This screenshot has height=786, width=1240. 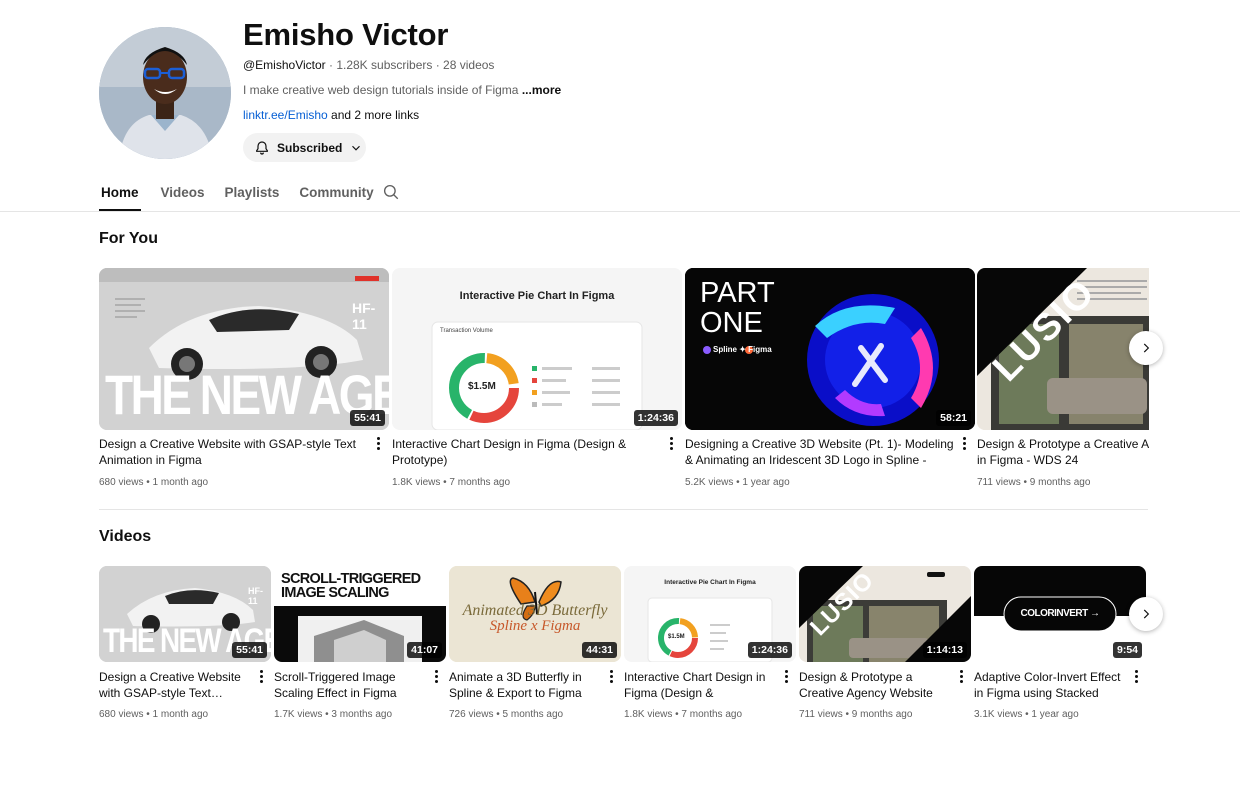 I want to click on subscribed-button: Subscribed, so click(x=304, y=147).